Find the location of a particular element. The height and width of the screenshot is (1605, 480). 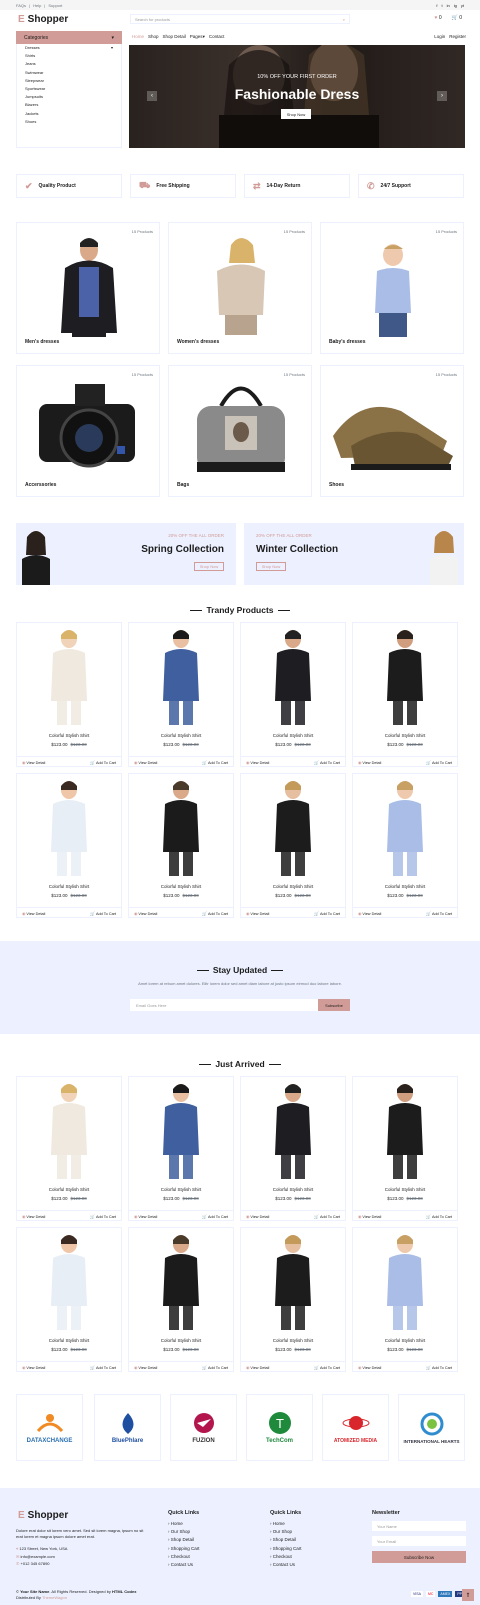

category-blazers: Blazers is located at coordinates (69, 105).